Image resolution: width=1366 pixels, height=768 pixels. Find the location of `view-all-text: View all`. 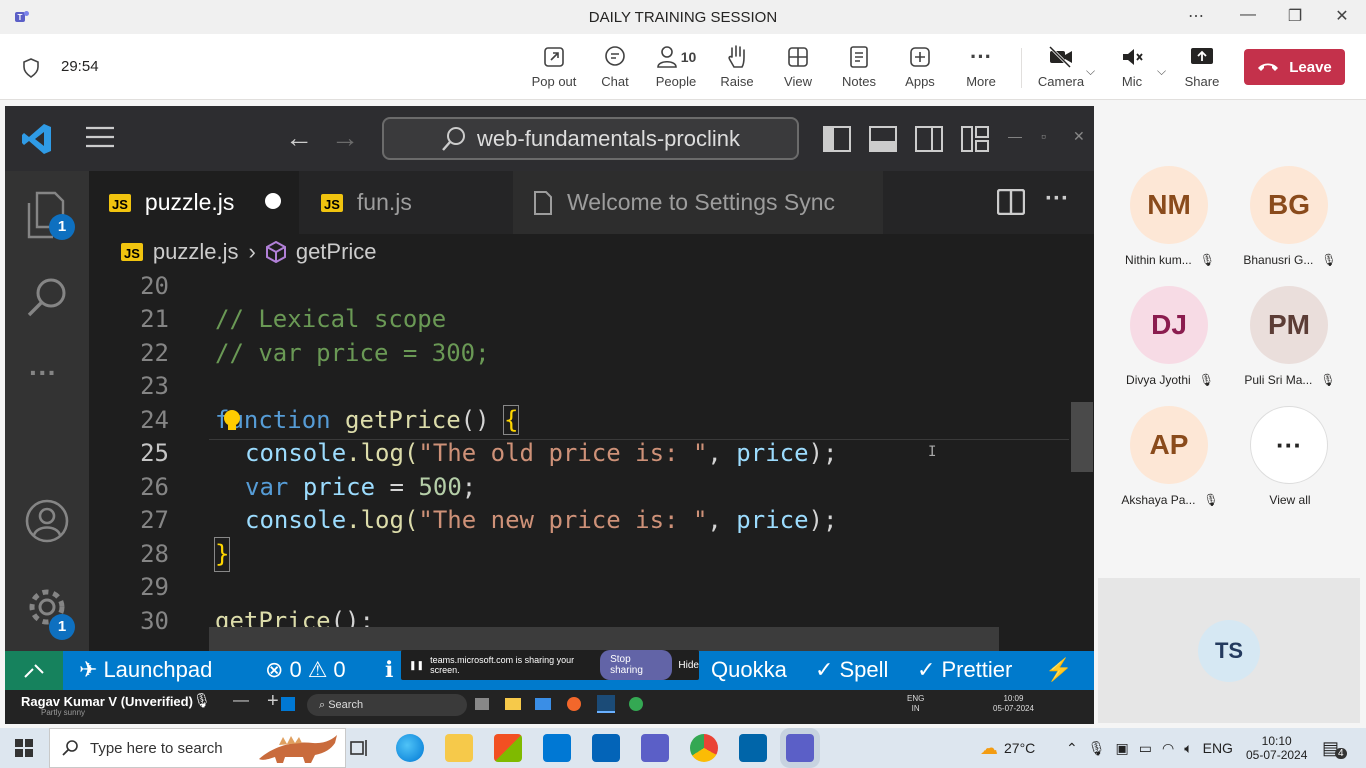

view-all-text: View all is located at coordinates (1290, 500).